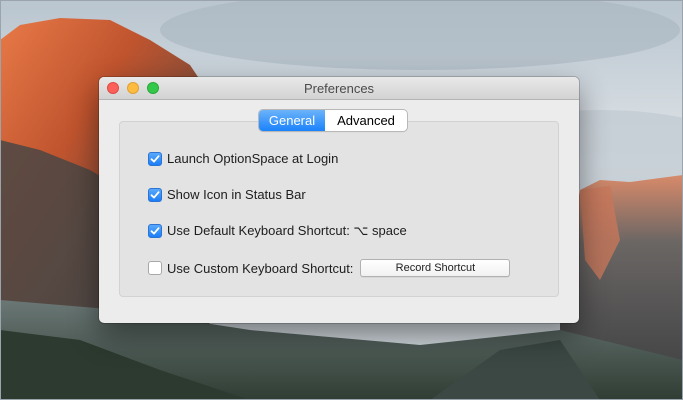 The width and height of the screenshot is (683, 400). I want to click on launch-at-login-label: Launch OptionSpace at Login, so click(253, 158).